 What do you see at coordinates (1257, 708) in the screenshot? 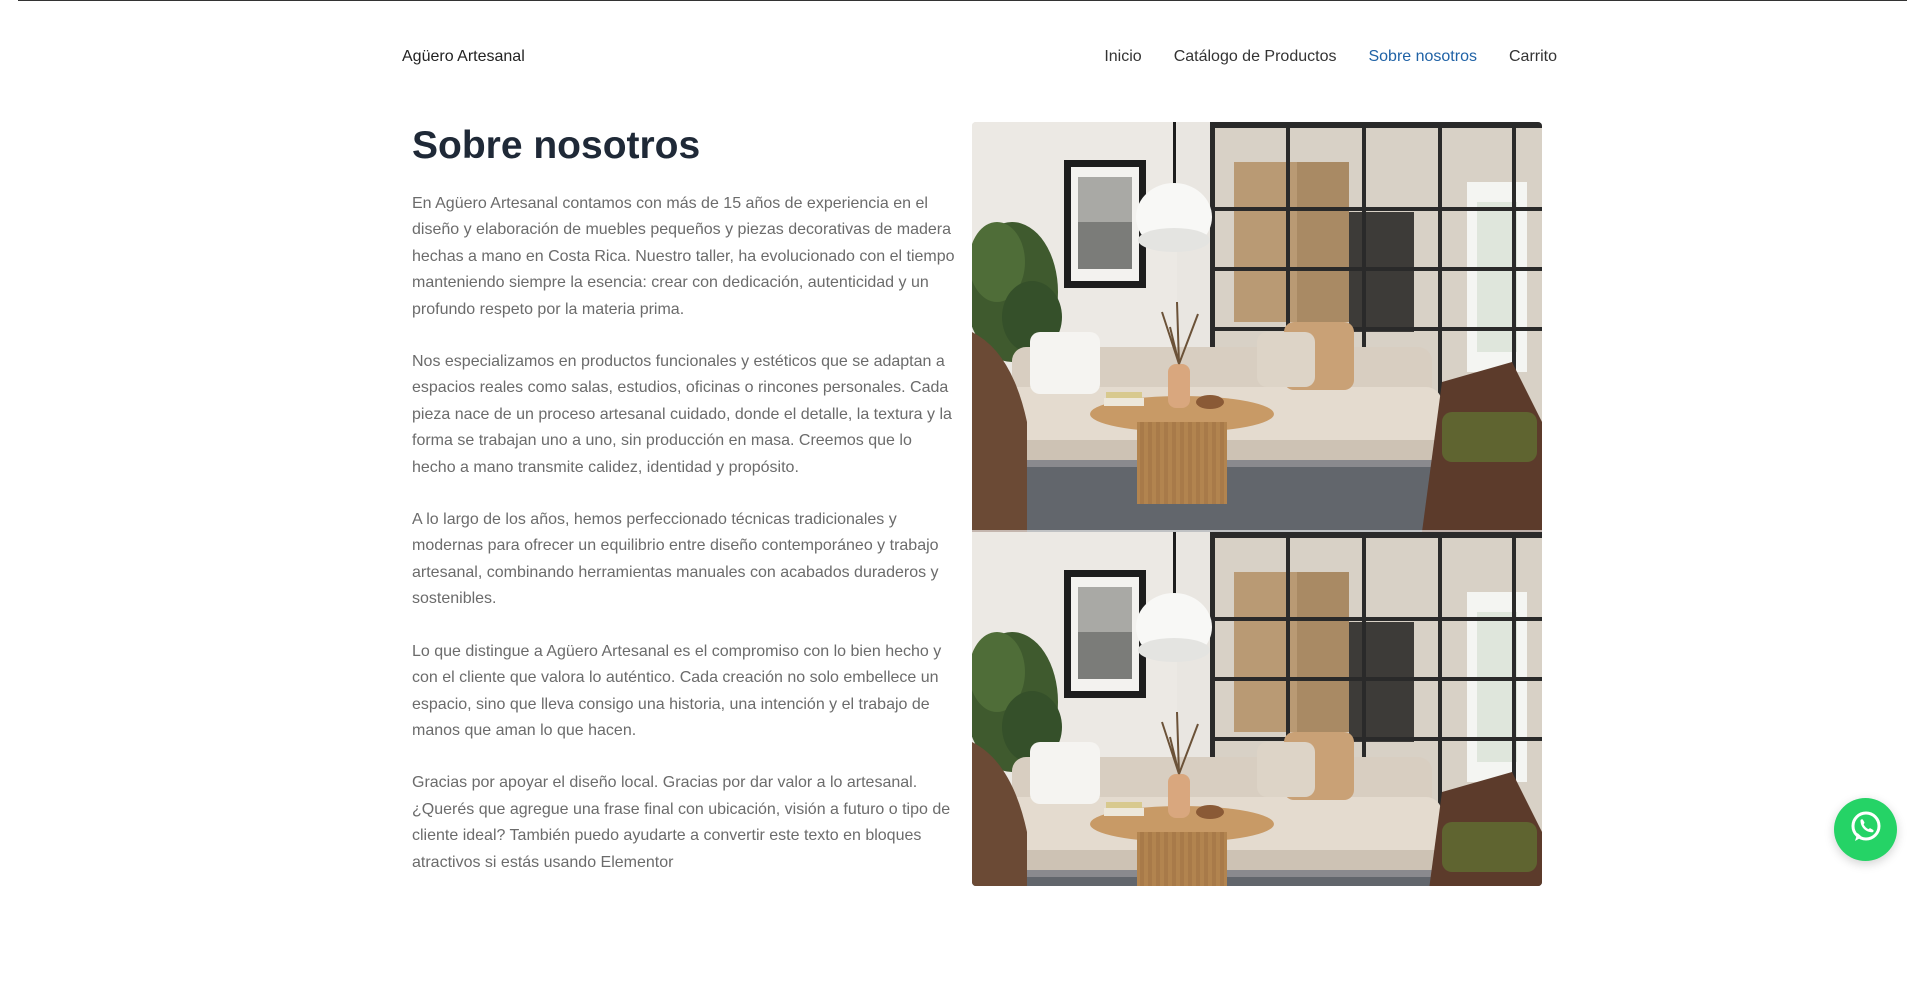
I see `living-room-photo-bottom` at bounding box center [1257, 708].